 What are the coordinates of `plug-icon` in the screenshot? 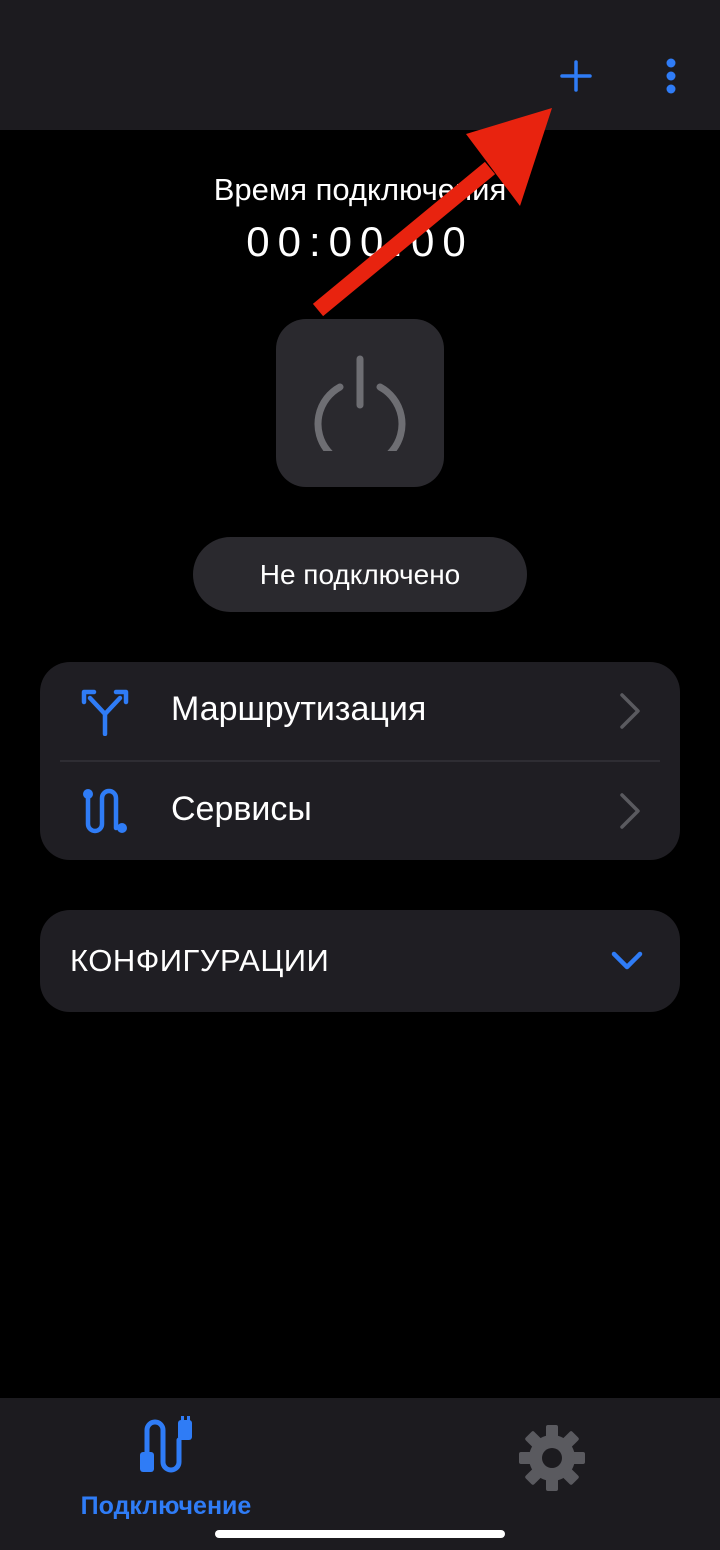 It's located at (166, 1444).